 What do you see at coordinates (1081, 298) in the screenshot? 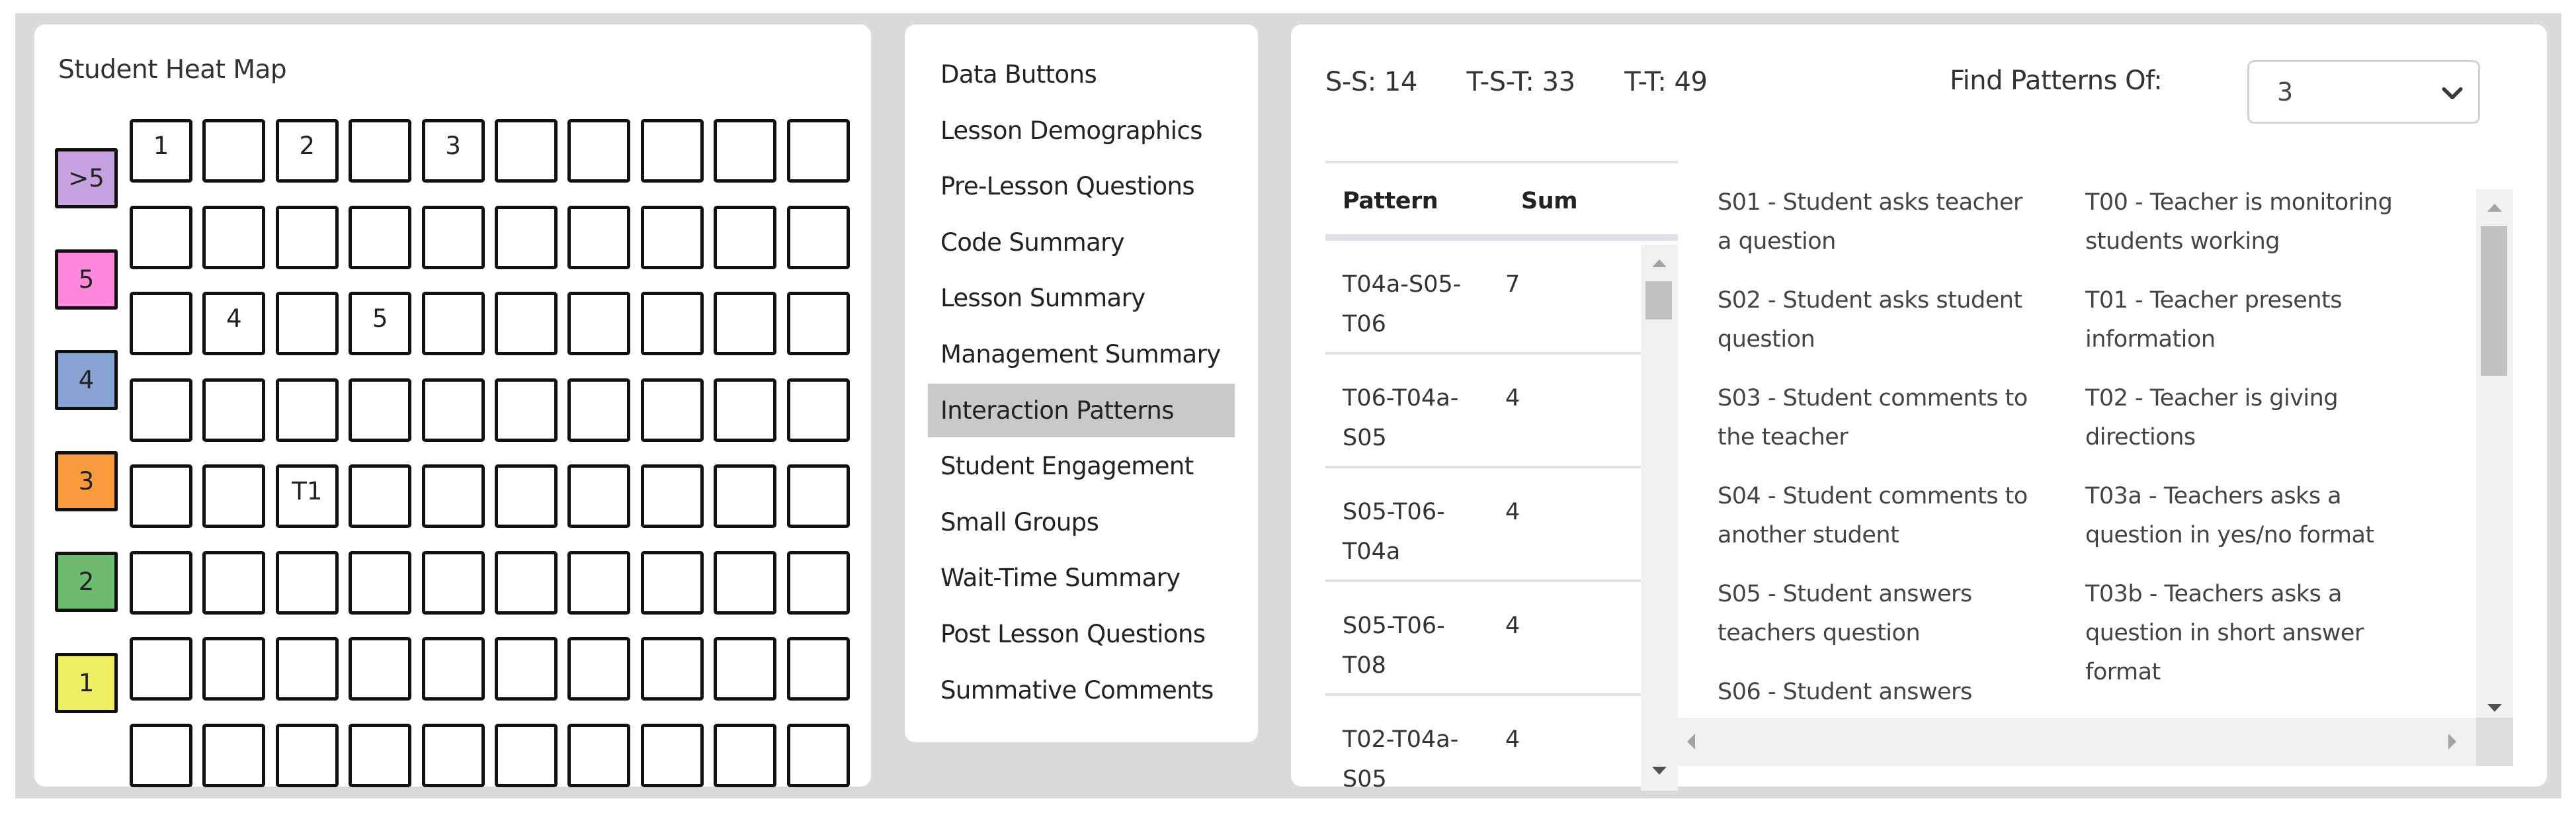
I see `menu-item-lesson-summary: Lesson Summary` at bounding box center [1081, 298].